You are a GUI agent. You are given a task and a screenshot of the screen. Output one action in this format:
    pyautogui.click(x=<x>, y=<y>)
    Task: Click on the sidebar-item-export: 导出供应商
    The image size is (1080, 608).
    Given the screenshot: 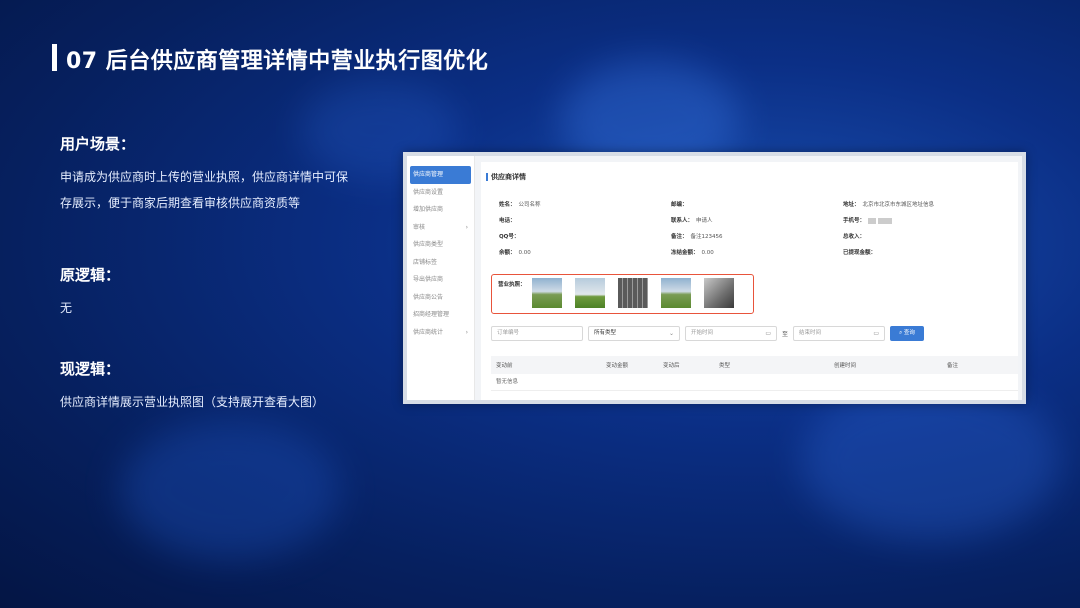 What is the action you would take?
    pyautogui.click(x=440, y=280)
    